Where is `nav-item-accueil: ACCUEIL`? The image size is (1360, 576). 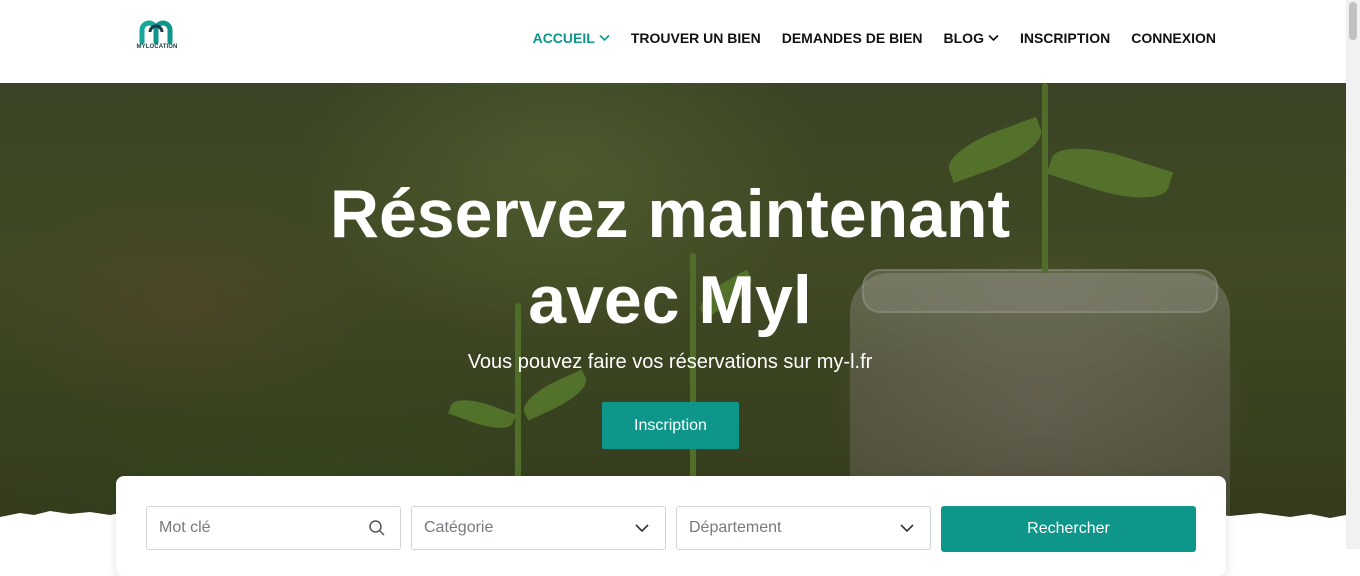
nav-item-accueil: ACCUEIL is located at coordinates (571, 38).